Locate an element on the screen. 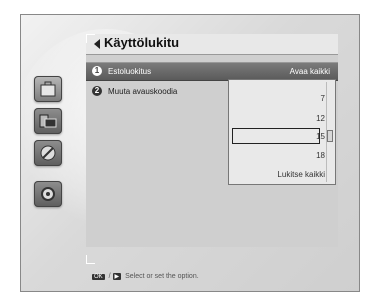 The height and width of the screenshot is (304, 376). menu-item-label: Muuta avauskoodia is located at coordinates (143, 91).